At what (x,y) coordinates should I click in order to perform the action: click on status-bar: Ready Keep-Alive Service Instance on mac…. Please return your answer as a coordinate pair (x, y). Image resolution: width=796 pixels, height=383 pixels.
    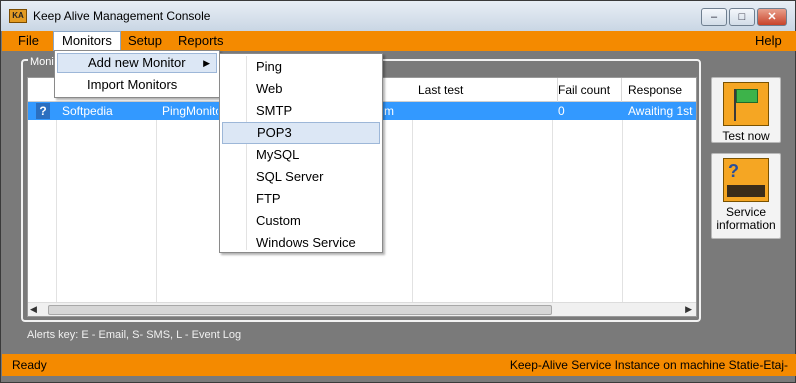
    Looking at the image, I should click on (399, 365).